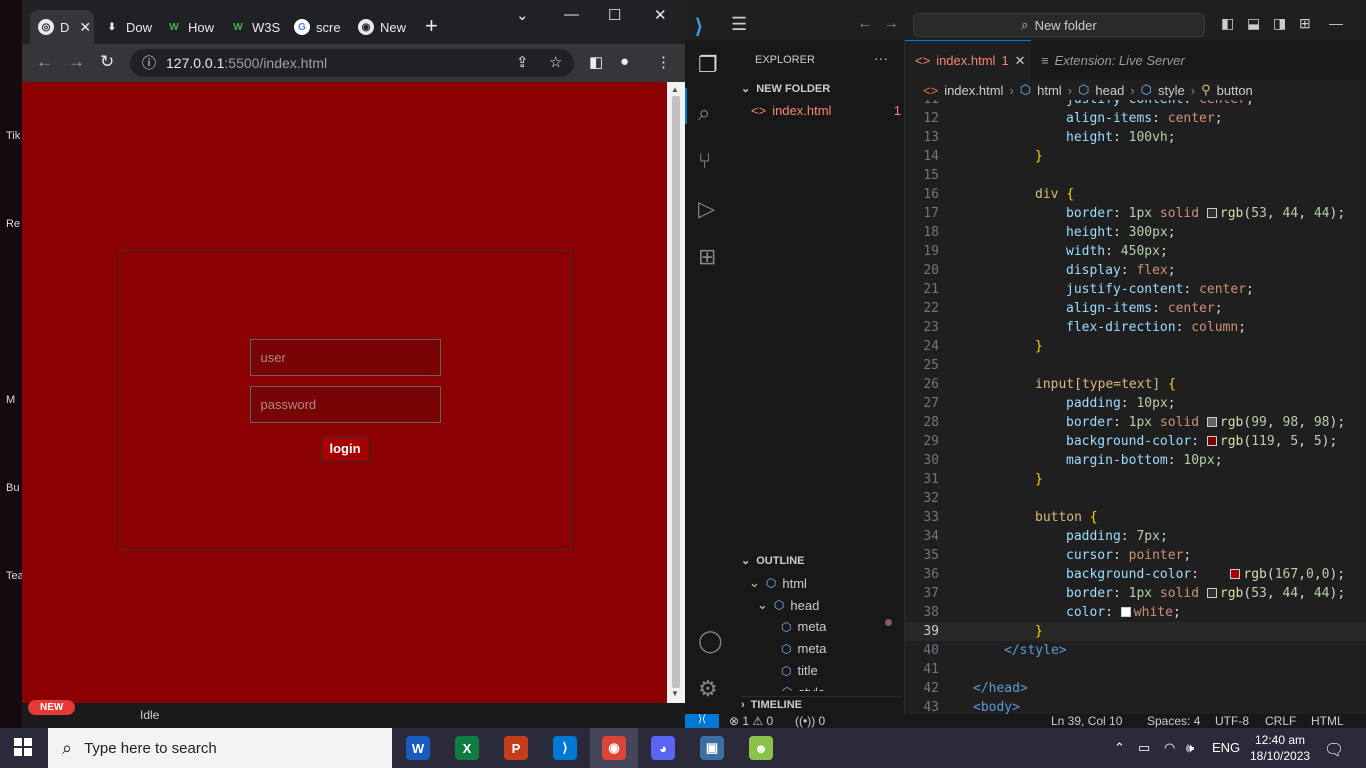 Image resolution: width=1366 pixels, height=768 pixels. Describe the element at coordinates (707, 257) in the screenshot. I see `extensions-icon: ⊞` at that location.